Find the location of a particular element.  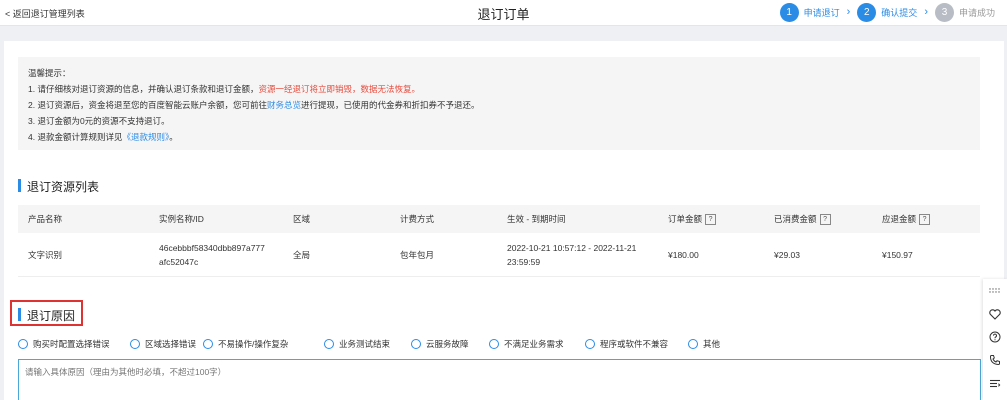

notice-warning-text: 资源一经退订将立即销毁，数据无法恢复。 is located at coordinates (339, 89).